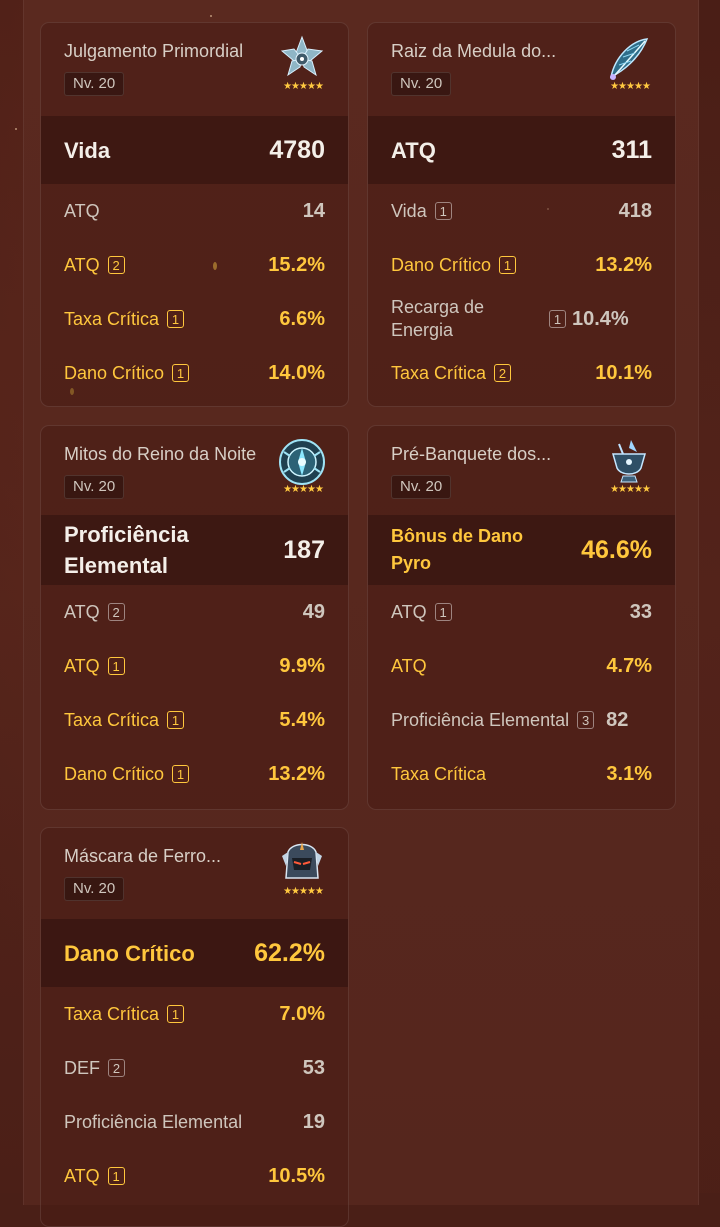 Image resolution: width=720 pixels, height=1227 pixels. What do you see at coordinates (521, 666) in the screenshot?
I see `substat-row: ATQ 4.7%` at bounding box center [521, 666].